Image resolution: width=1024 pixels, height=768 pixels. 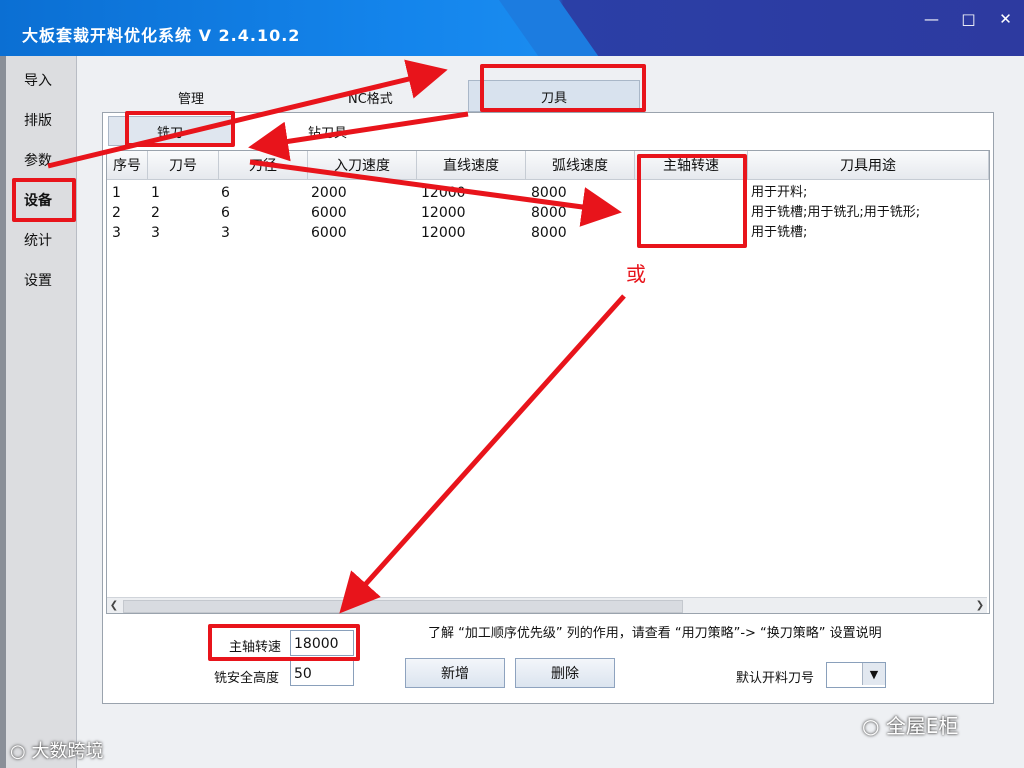 I want to click on watermark-right-text: 全屋E柜, so click(x=922, y=726).